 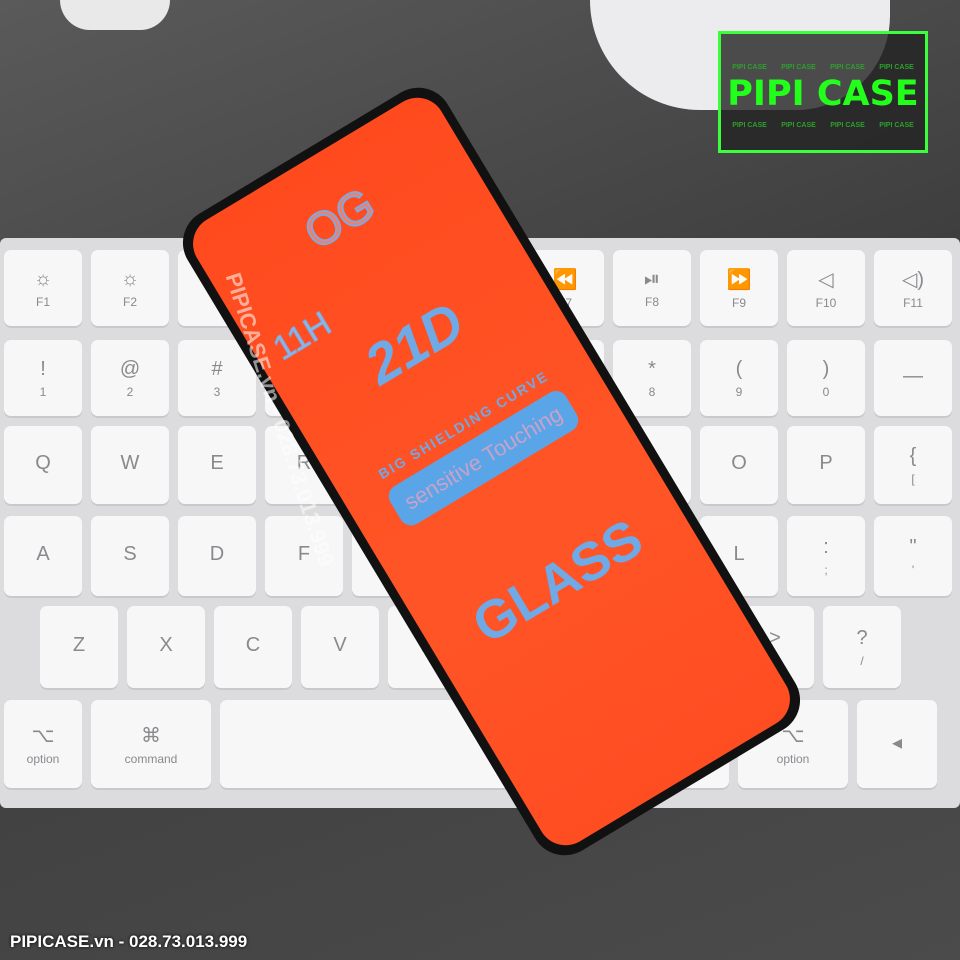 I want to click on key-label: @, so click(x=130, y=368).